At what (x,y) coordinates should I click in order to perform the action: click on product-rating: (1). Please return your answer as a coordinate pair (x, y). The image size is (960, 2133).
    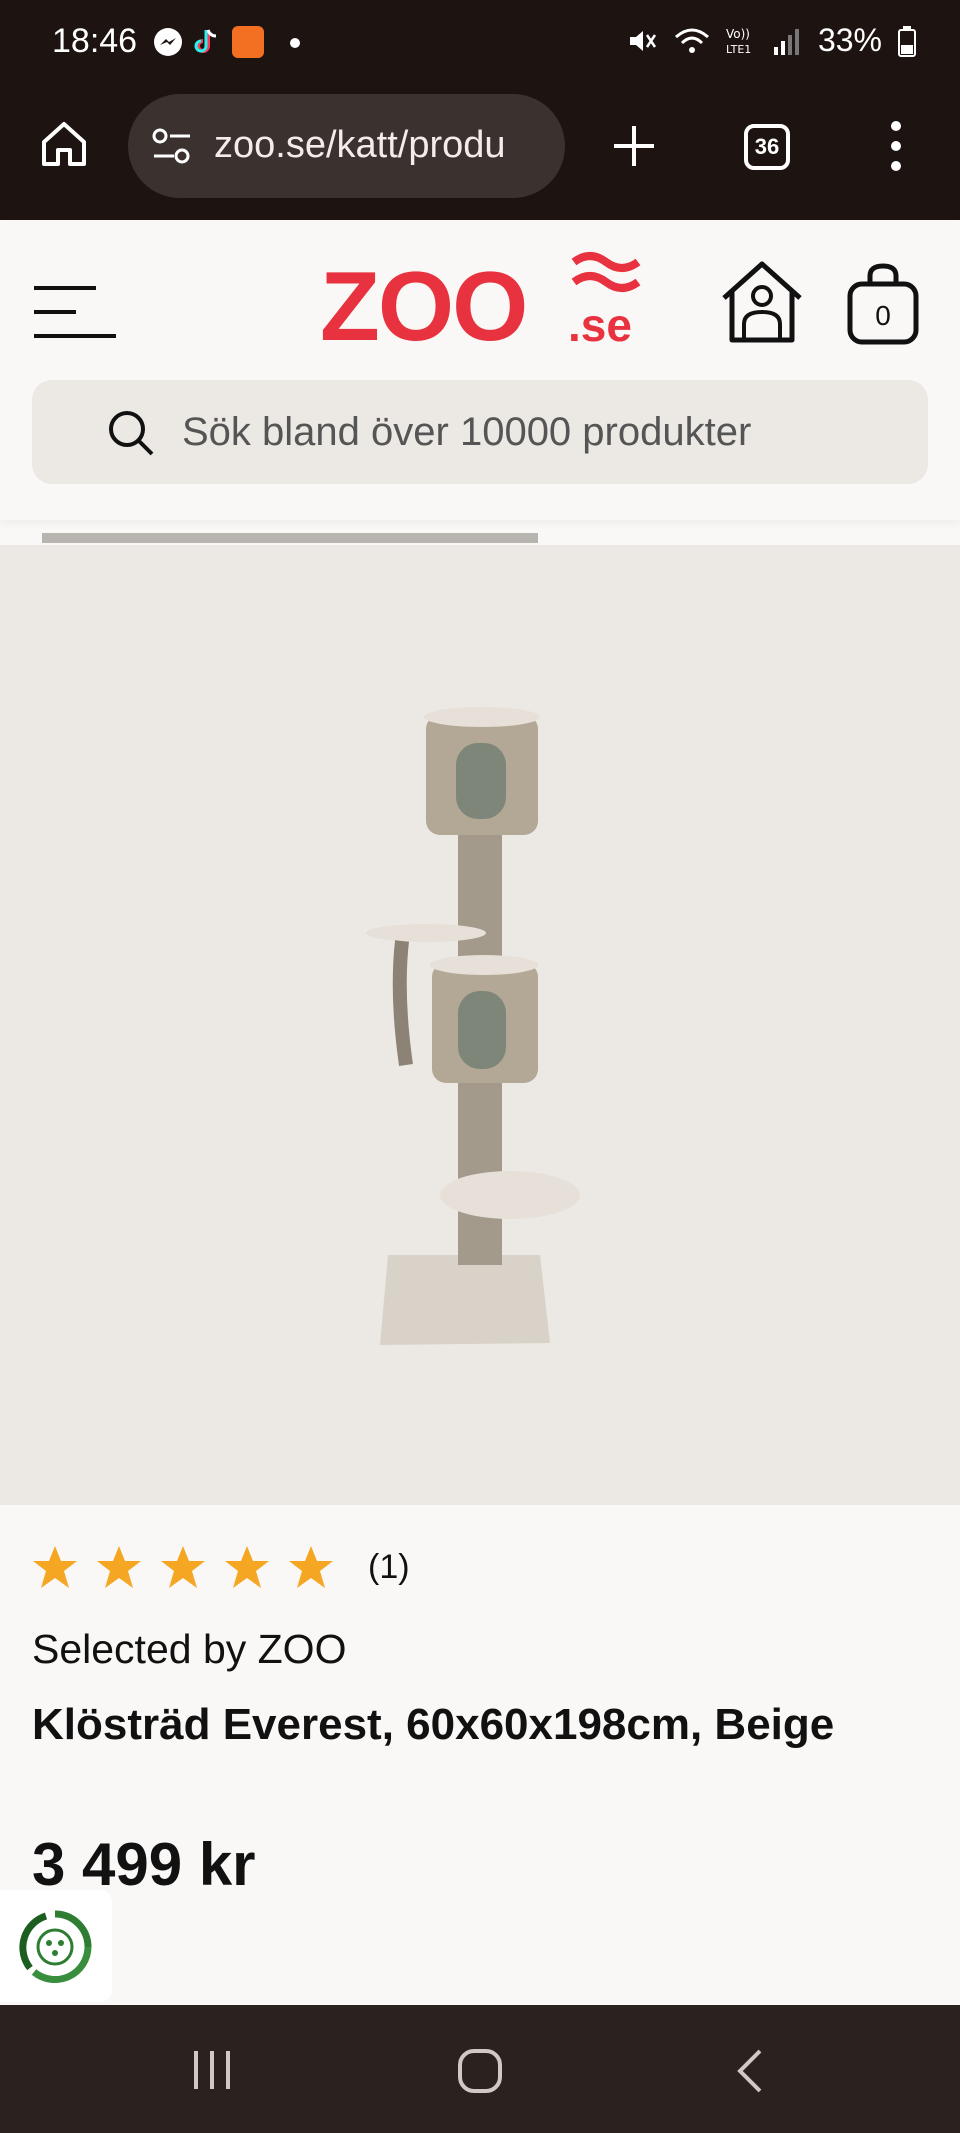
    Looking at the image, I should click on (221, 1567).